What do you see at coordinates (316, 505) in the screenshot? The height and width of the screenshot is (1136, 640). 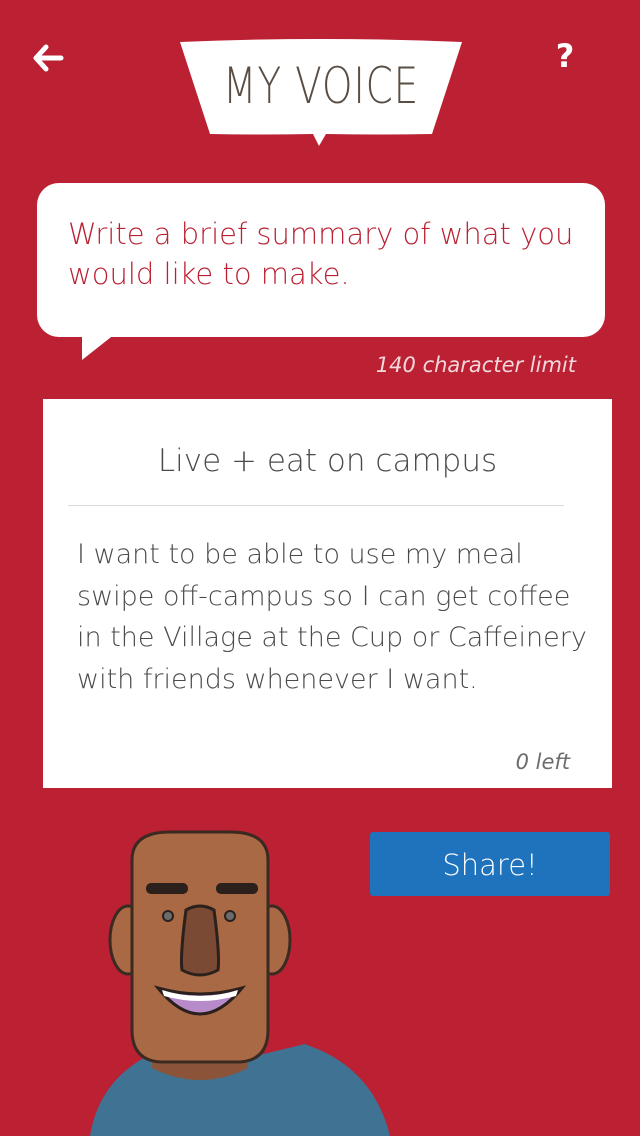 I see `entry-divider` at bounding box center [316, 505].